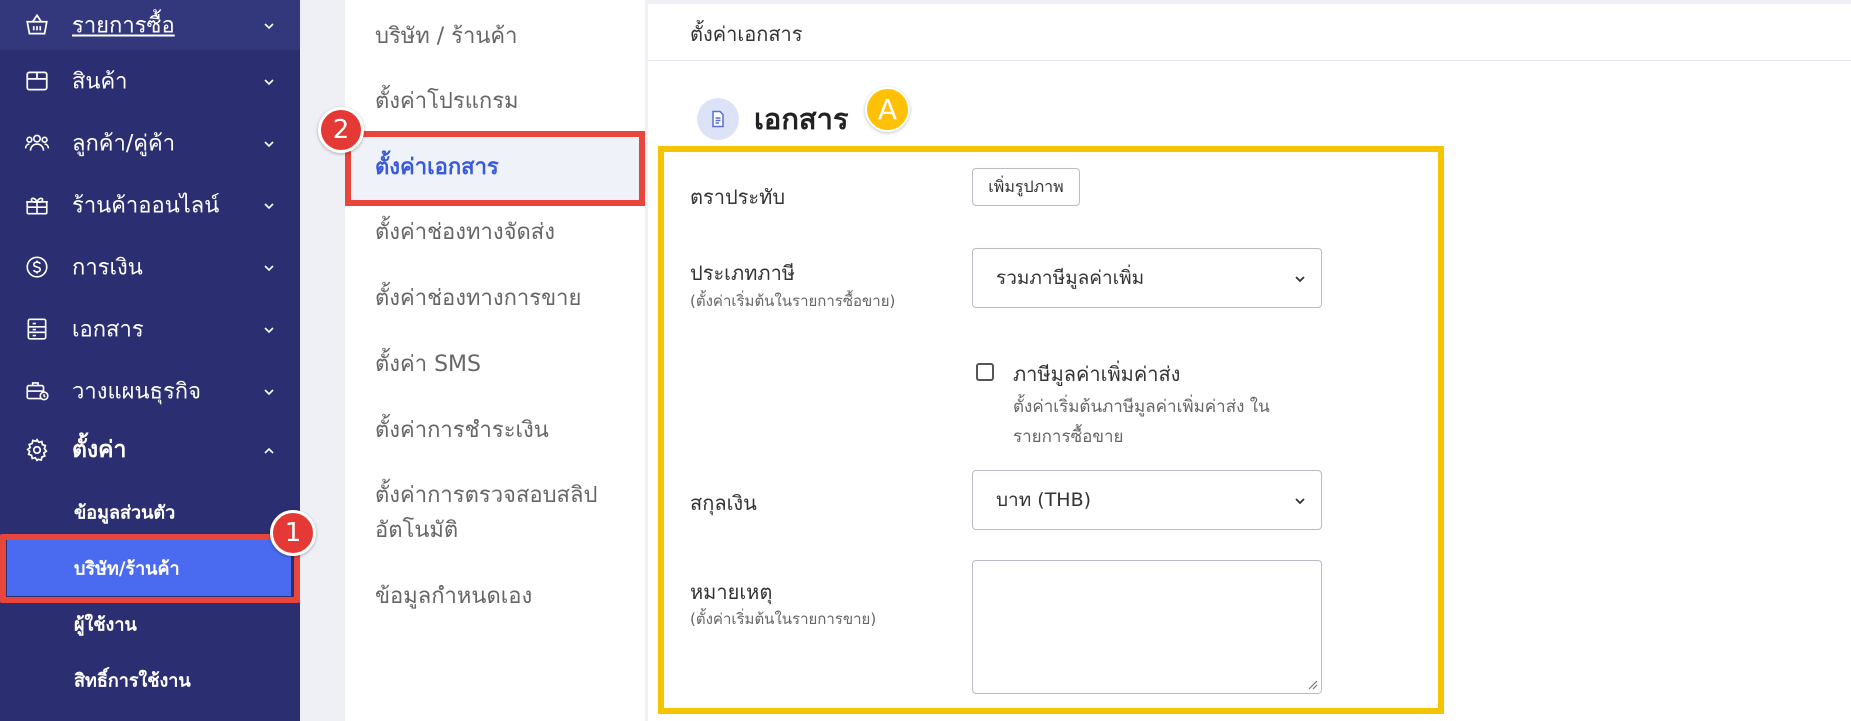 The image size is (1851, 721). Describe the element at coordinates (738, 197) in the screenshot. I see `stamp-label: ตราประทับ` at that location.